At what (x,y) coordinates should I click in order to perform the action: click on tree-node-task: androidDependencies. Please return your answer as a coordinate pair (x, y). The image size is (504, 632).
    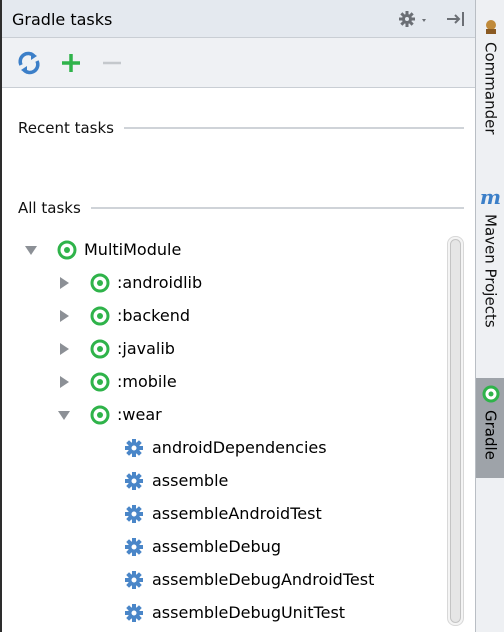
    Looking at the image, I should click on (225, 447).